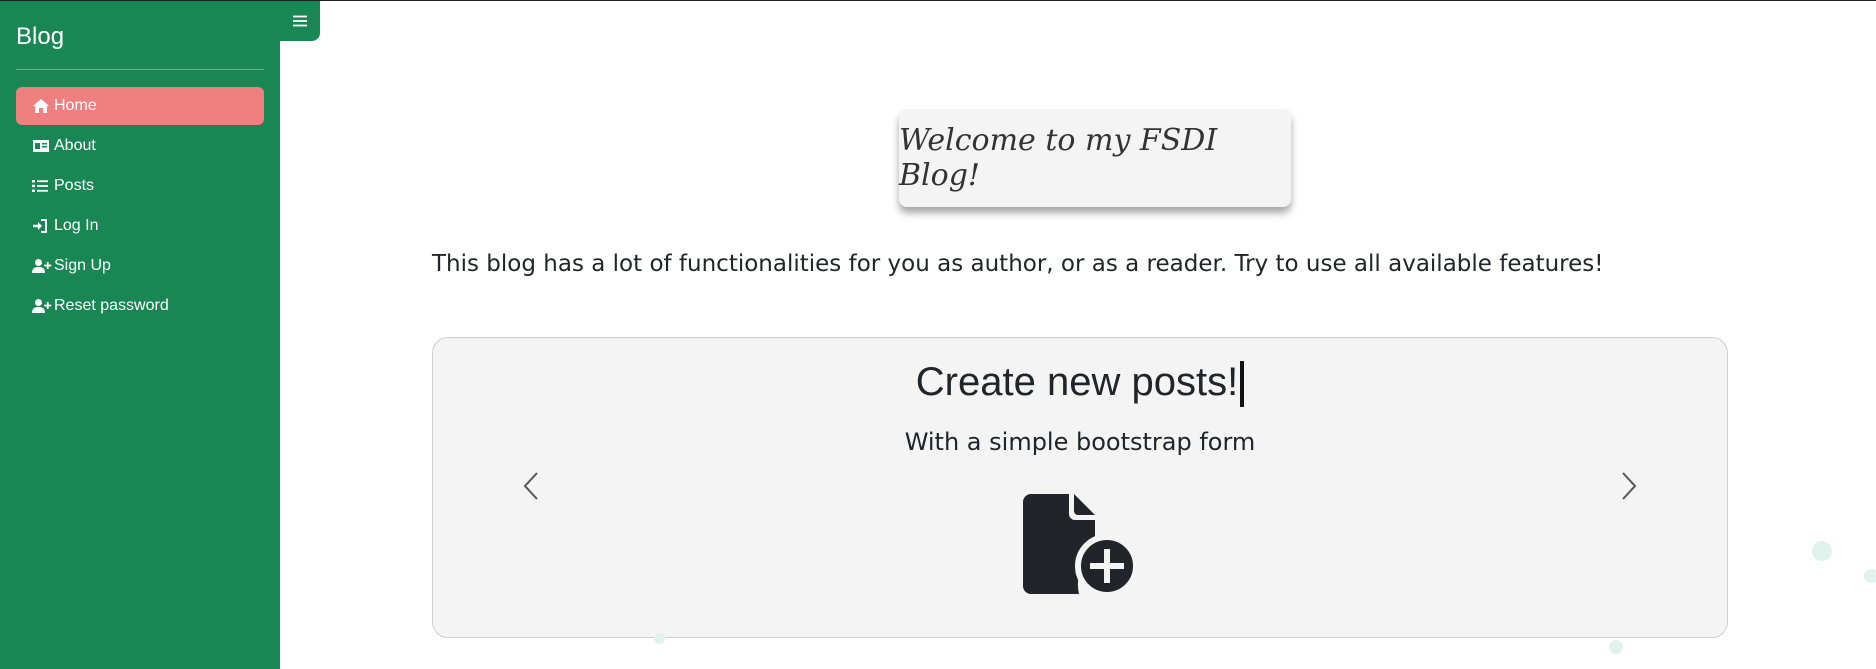 This screenshot has width=1876, height=669. What do you see at coordinates (1242, 384) in the screenshot?
I see `text-cursor` at bounding box center [1242, 384].